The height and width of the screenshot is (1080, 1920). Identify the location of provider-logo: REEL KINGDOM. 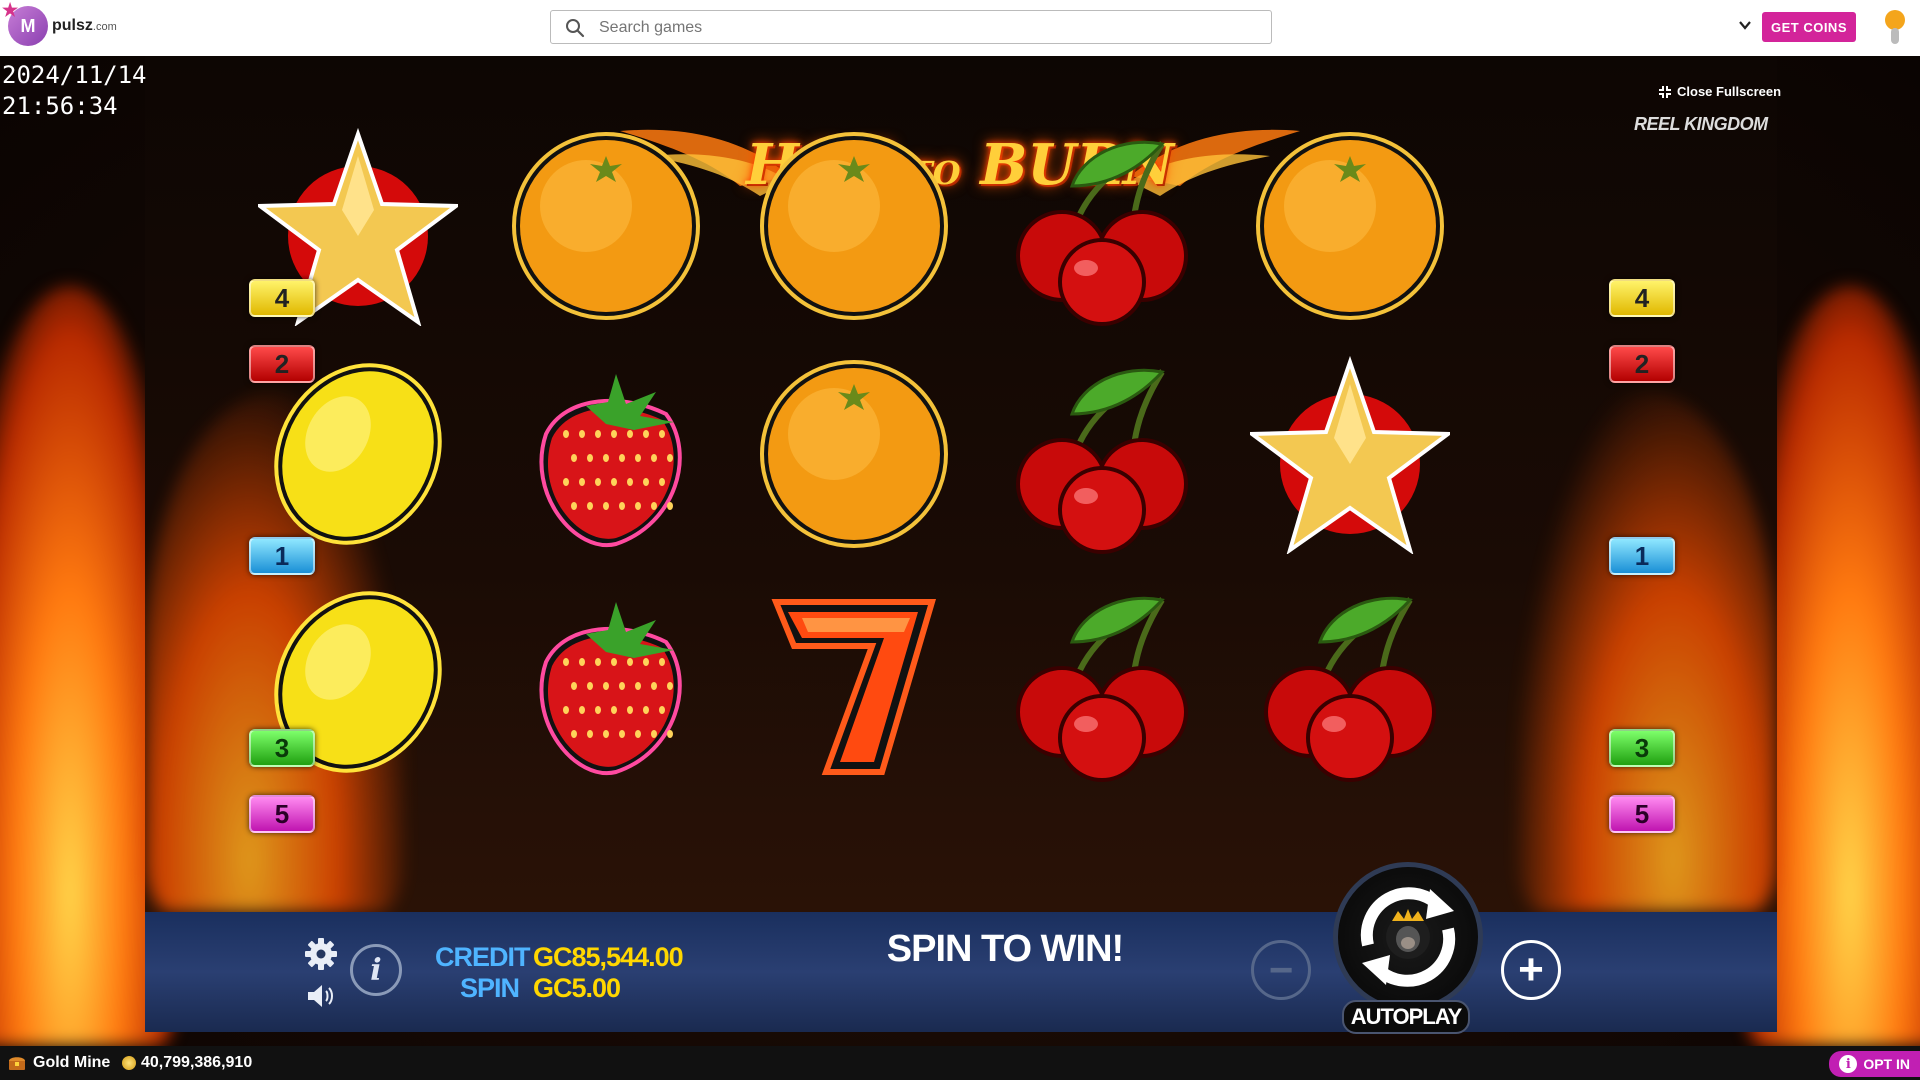
(1701, 124).